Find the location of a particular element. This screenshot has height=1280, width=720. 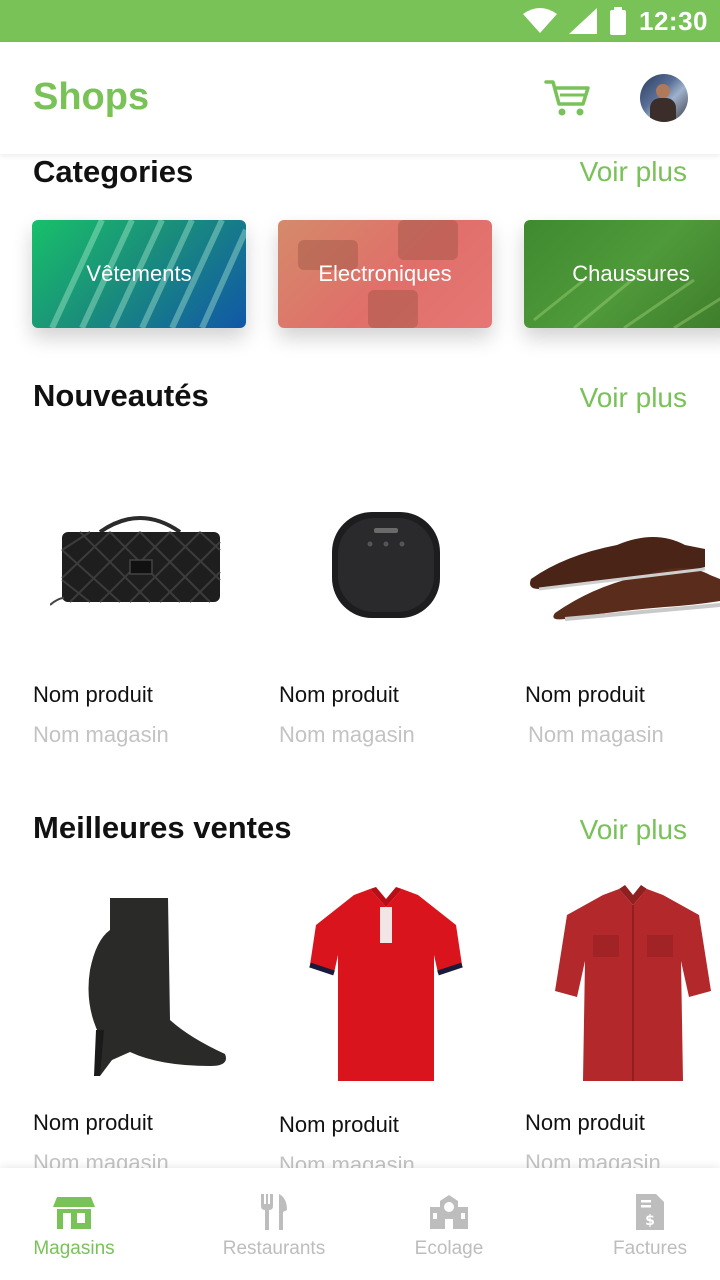

handbag-image is located at coordinates (135, 561).